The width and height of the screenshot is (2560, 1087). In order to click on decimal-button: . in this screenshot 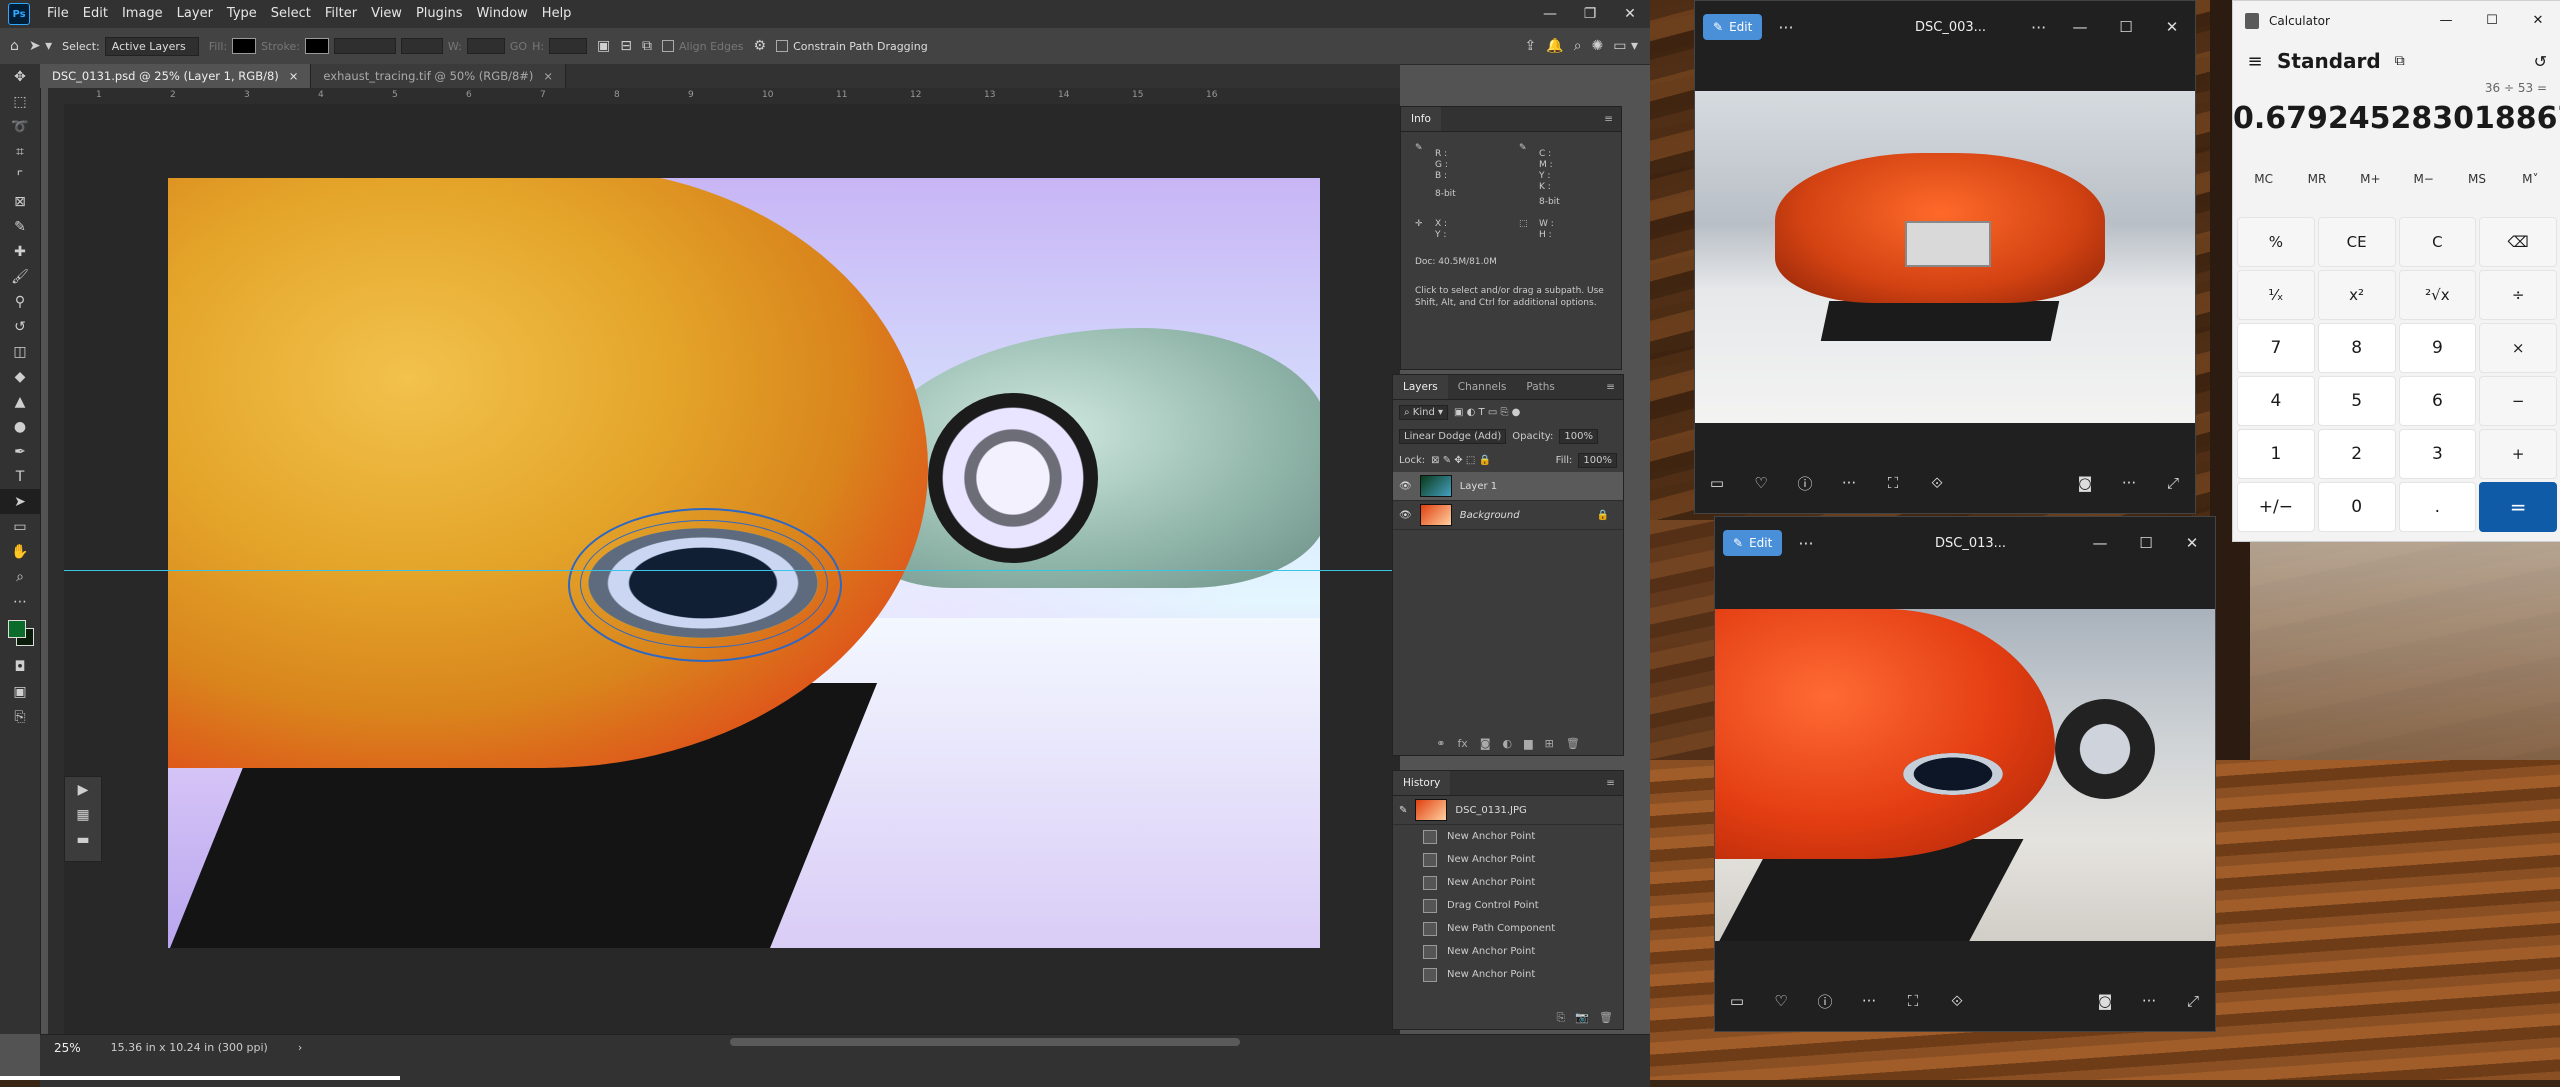, I will do `click(2437, 507)`.